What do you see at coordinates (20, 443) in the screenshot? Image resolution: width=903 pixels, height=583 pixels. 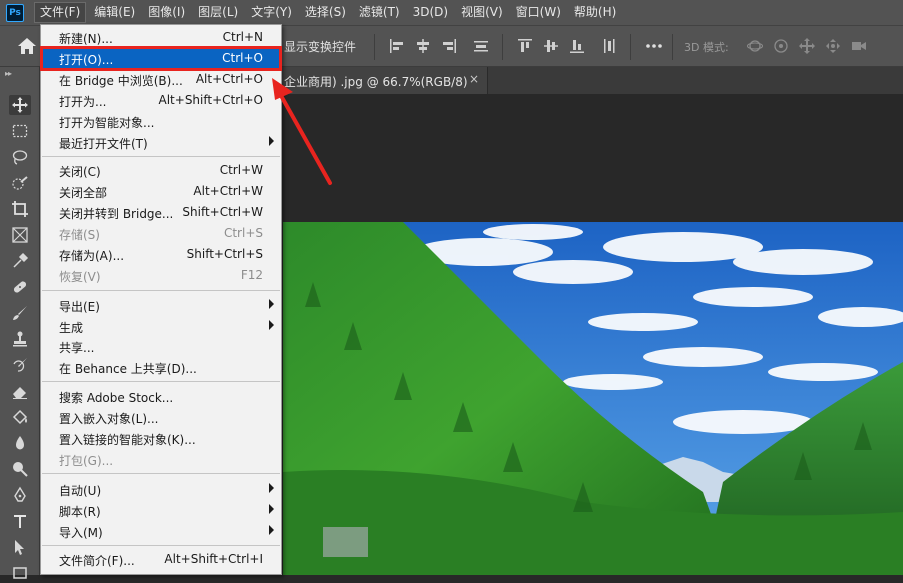 I see `blur-tool-icon` at bounding box center [20, 443].